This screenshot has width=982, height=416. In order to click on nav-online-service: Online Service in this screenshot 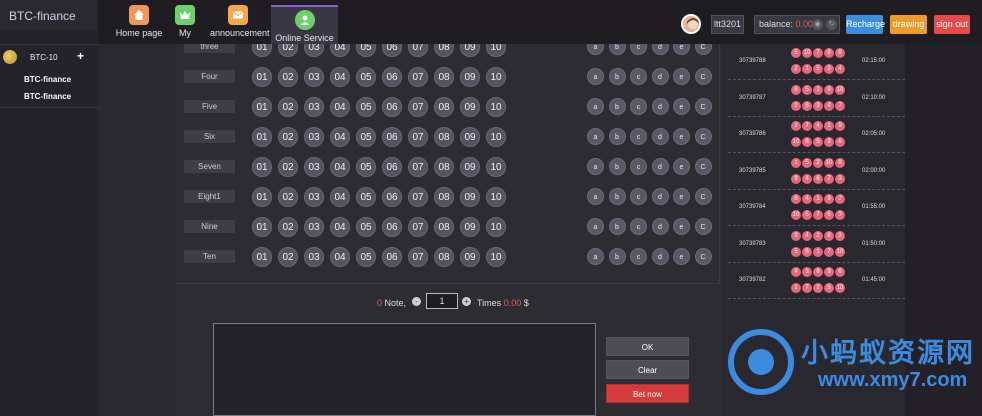, I will do `click(304, 24)`.